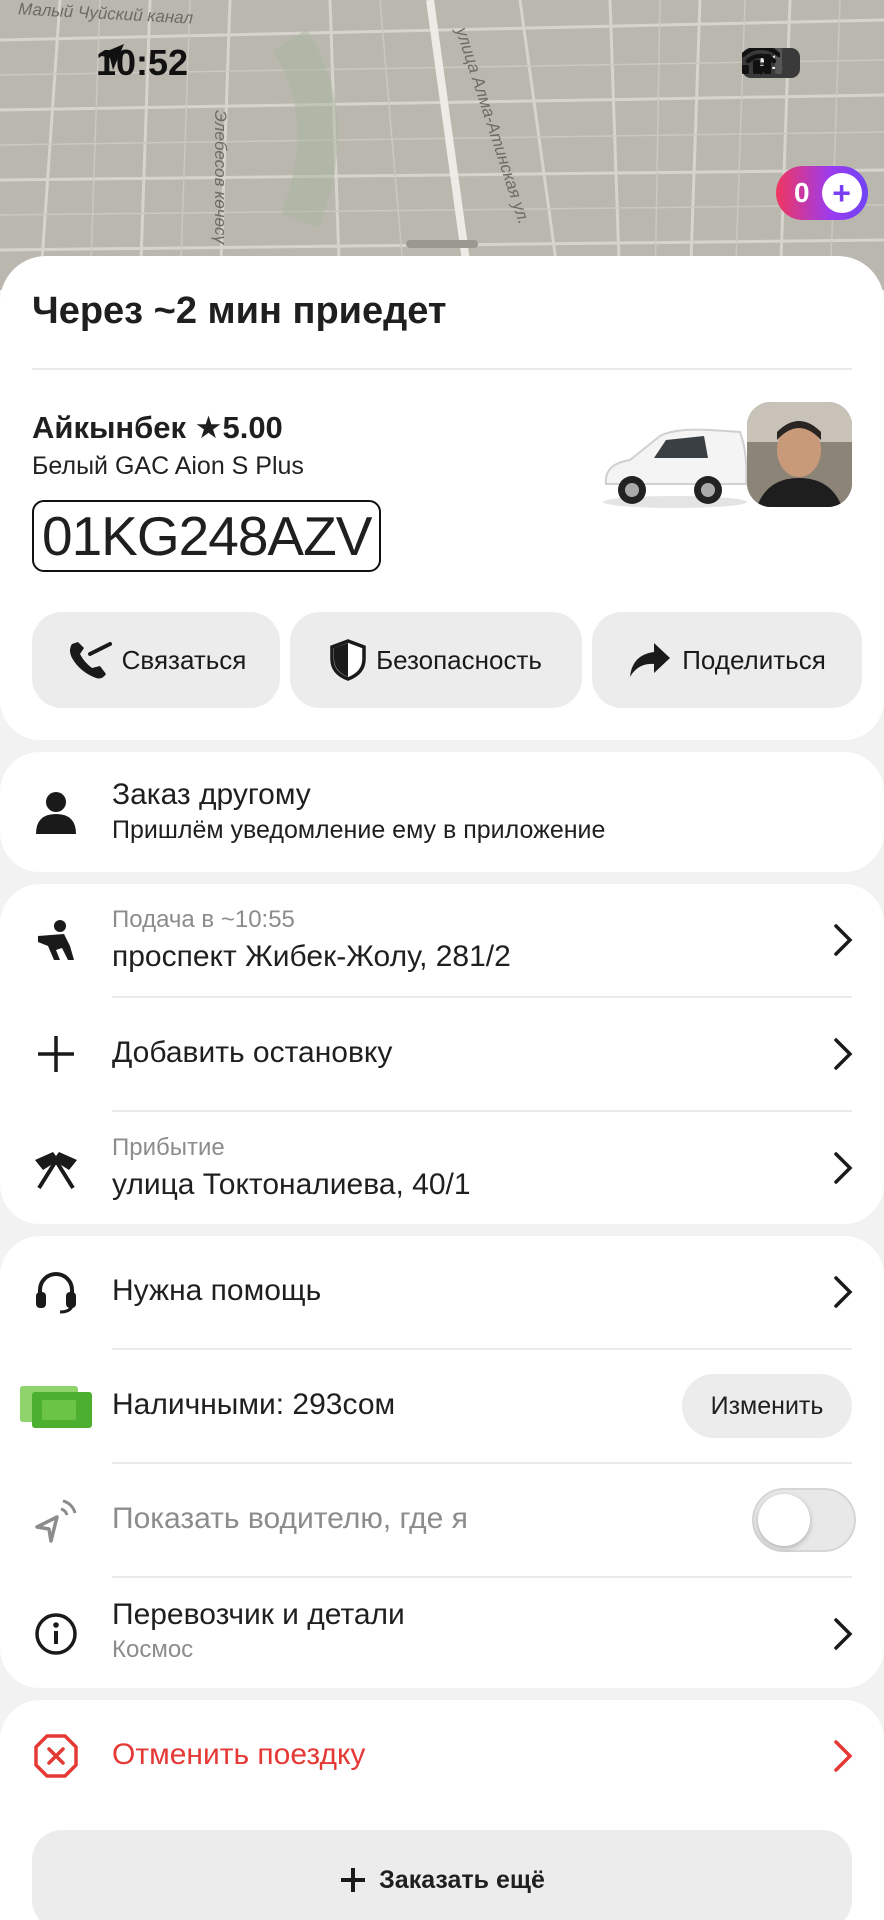 This screenshot has width=884, height=1920. What do you see at coordinates (442, 1633) in the screenshot?
I see `carrier-row: Перевозчик и детали Космос` at bounding box center [442, 1633].